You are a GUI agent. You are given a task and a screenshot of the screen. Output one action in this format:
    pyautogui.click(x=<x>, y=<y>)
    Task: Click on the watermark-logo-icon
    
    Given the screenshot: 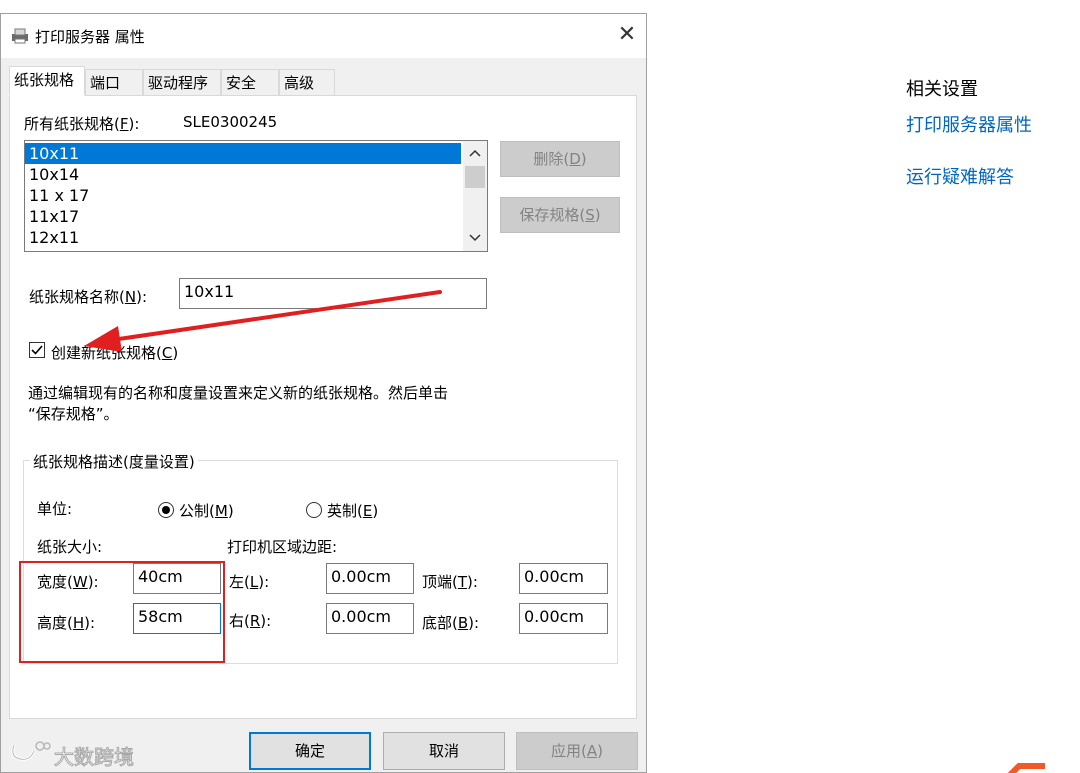 What is the action you would take?
    pyautogui.click(x=31, y=751)
    